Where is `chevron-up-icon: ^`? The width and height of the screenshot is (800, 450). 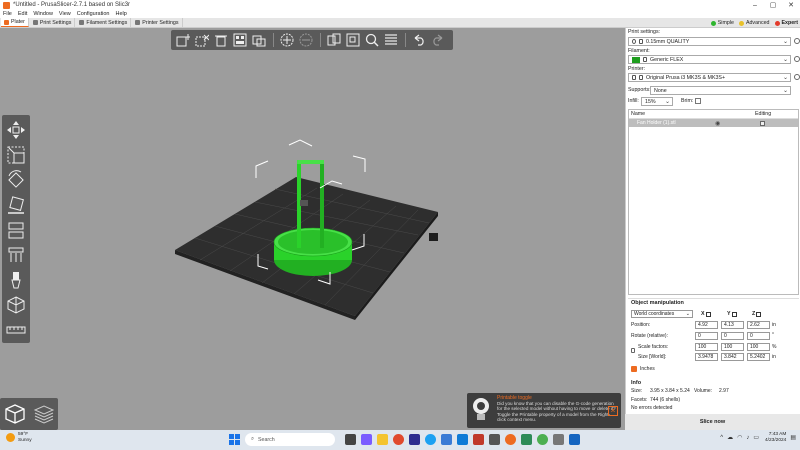
chevron-up-icon: ^ is located at coordinates (721, 438).